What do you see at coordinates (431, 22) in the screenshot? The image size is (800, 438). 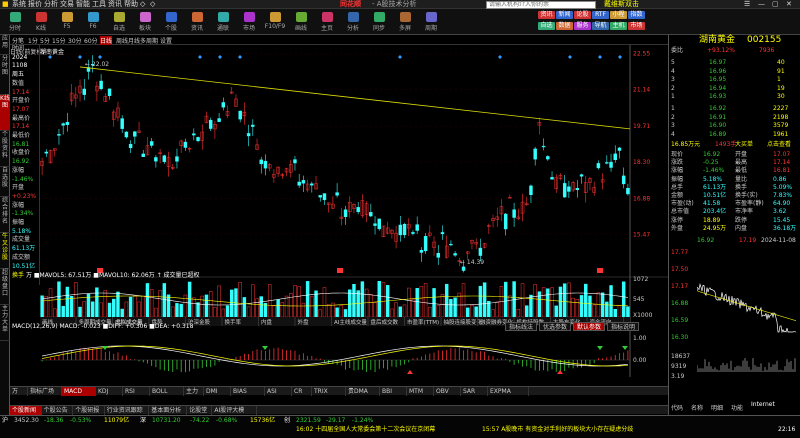 I see `toolbar-btn-16: 周期` at bounding box center [431, 22].